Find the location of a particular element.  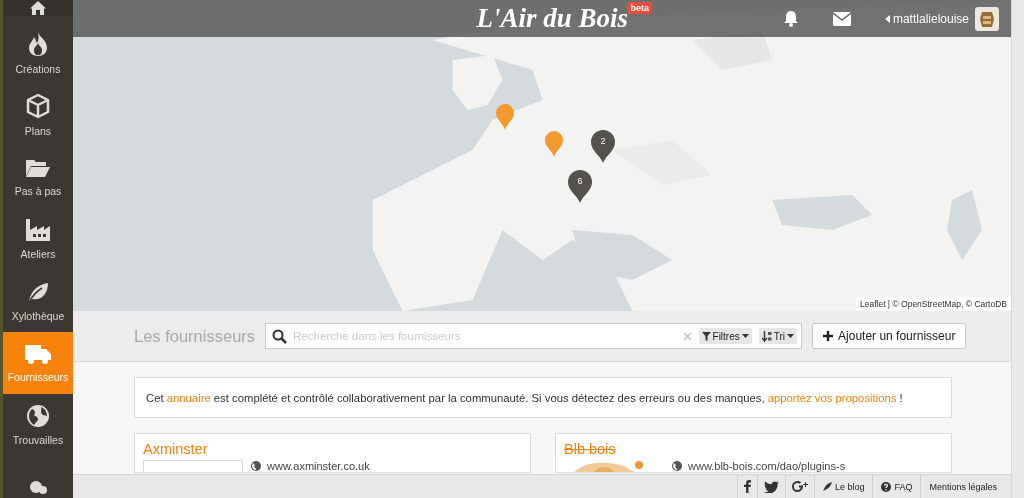

supplier-url: www.blb-bois.com/dao/plugins-s is located at coordinates (767, 466).